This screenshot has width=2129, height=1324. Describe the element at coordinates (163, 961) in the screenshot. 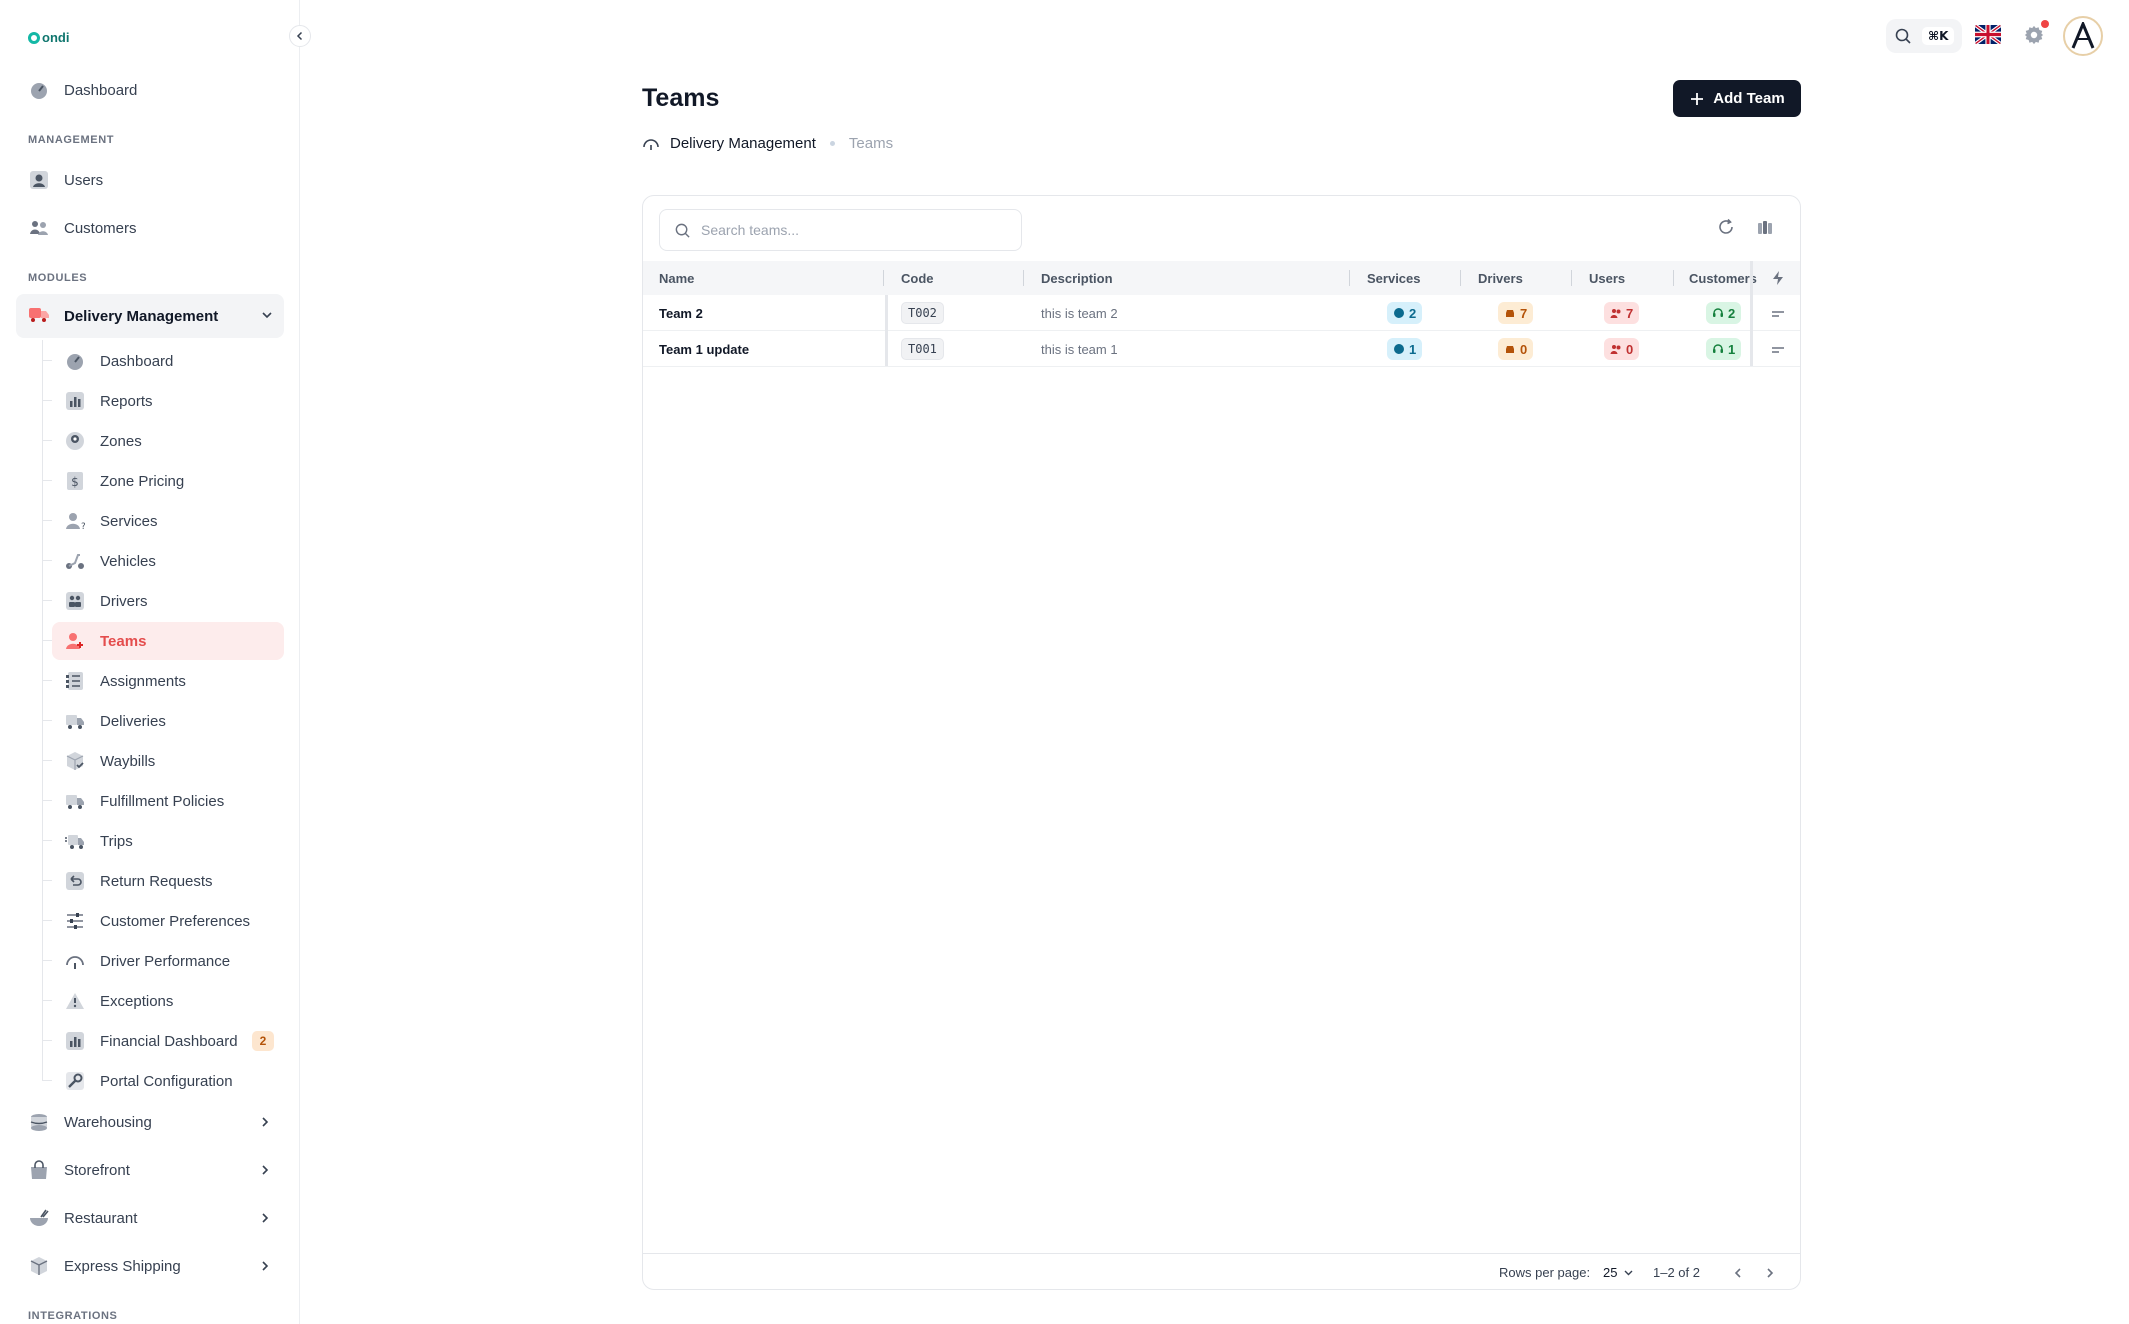

I see `sidebar-subitem-driver-performance: Driver Performance` at that location.